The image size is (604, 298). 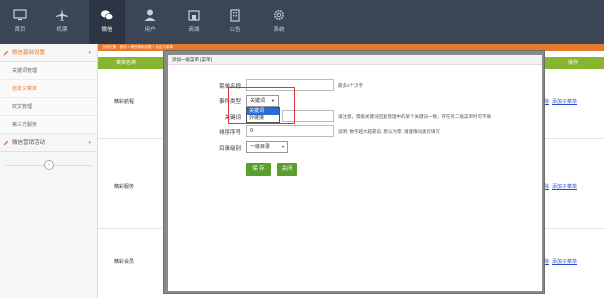 What do you see at coordinates (229, 149) in the screenshot?
I see `parent-level-label: 目录级别` at bounding box center [229, 149].